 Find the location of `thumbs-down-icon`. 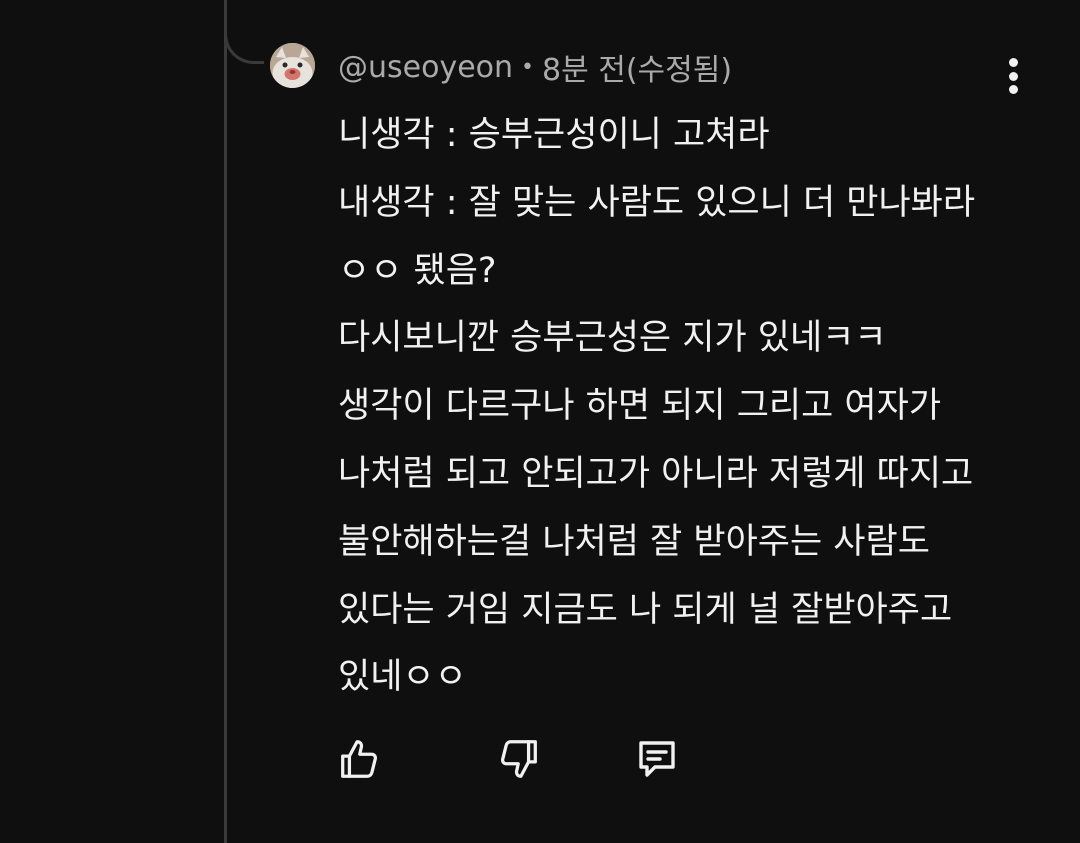

thumbs-down-icon is located at coordinates (518, 759).